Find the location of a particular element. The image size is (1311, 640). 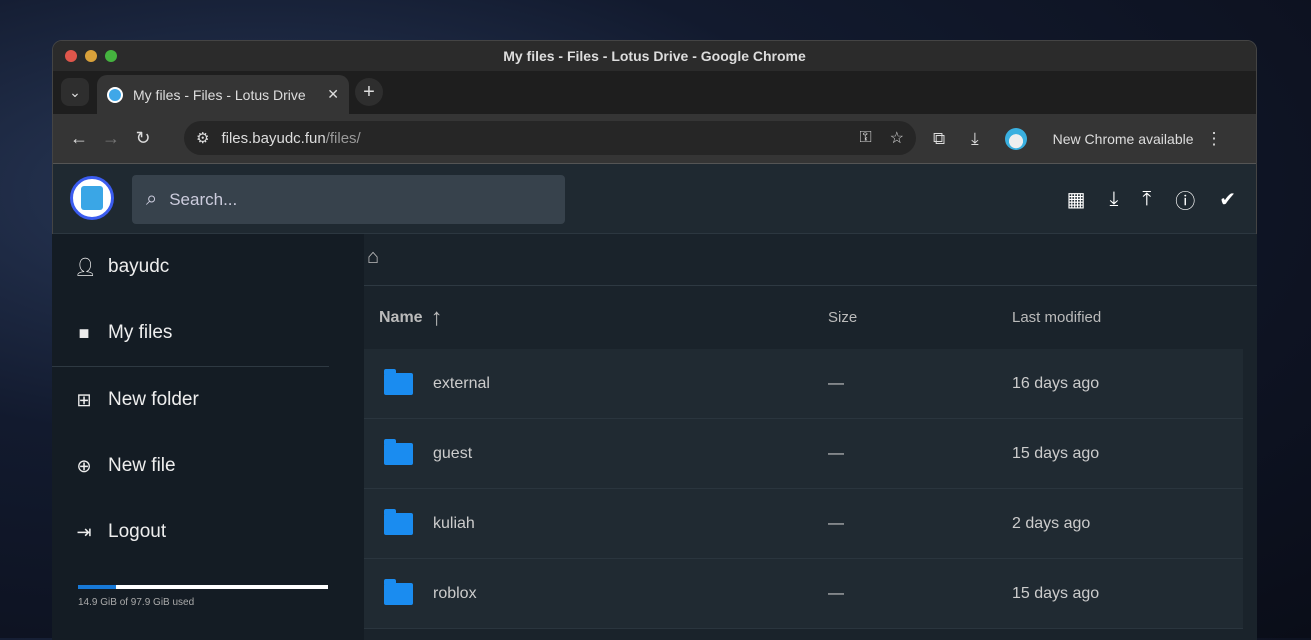

address-bar: ⚙ files.bayudc.fun/files/ ⚿ ☆ is located at coordinates (550, 138).